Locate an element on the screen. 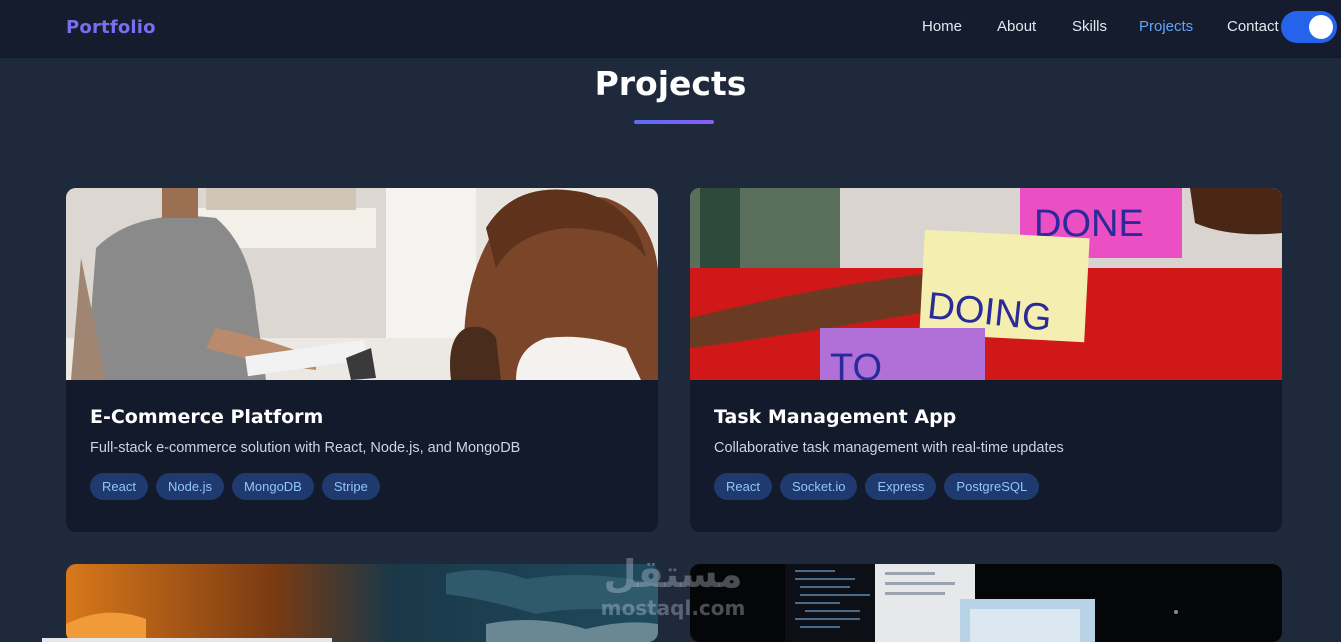 The image size is (1341, 642). watermark: مستقل mostaql.com is located at coordinates (673, 592).